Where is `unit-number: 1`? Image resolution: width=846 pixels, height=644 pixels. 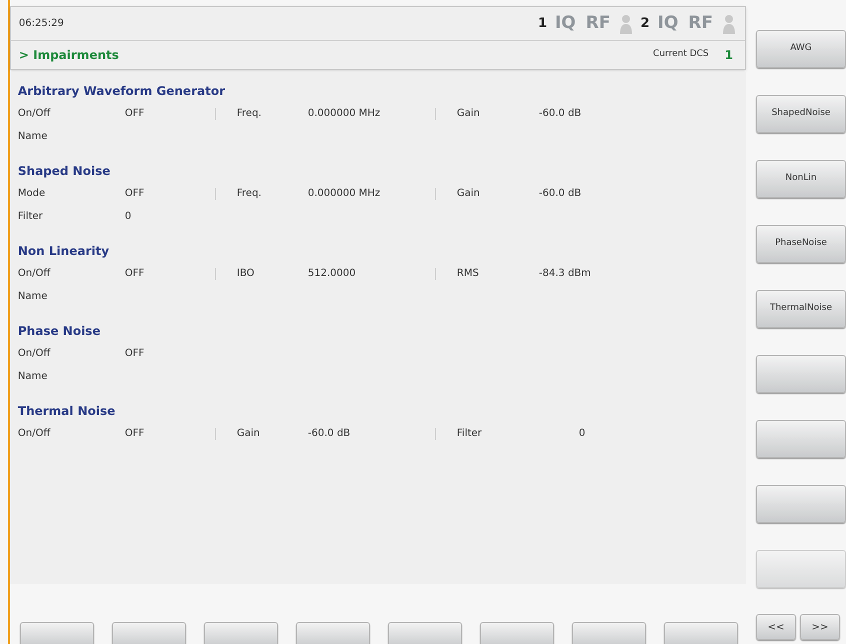
unit-number: 1 is located at coordinates (542, 23).